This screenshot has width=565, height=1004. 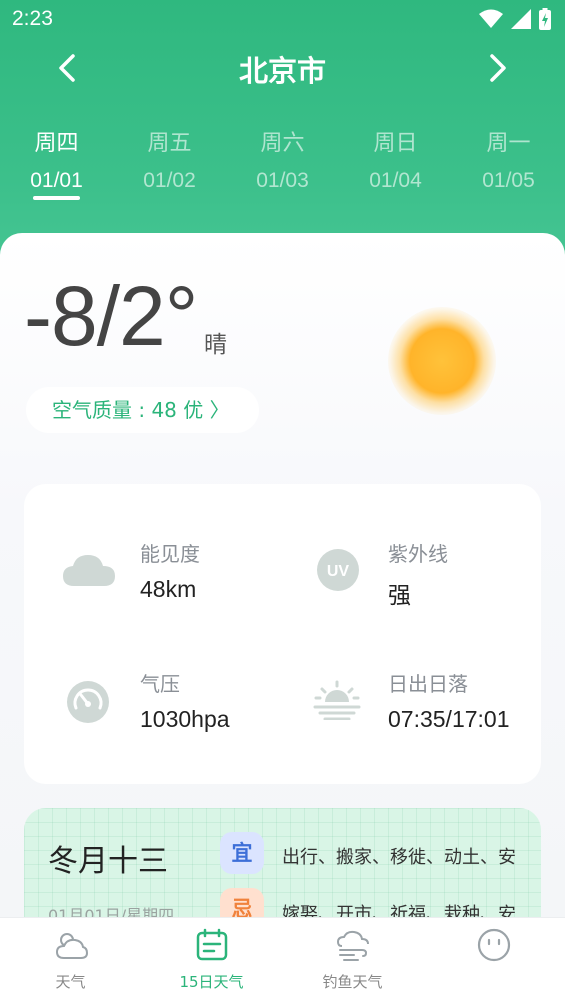 I want to click on status-icons, so click(x=515, y=19).